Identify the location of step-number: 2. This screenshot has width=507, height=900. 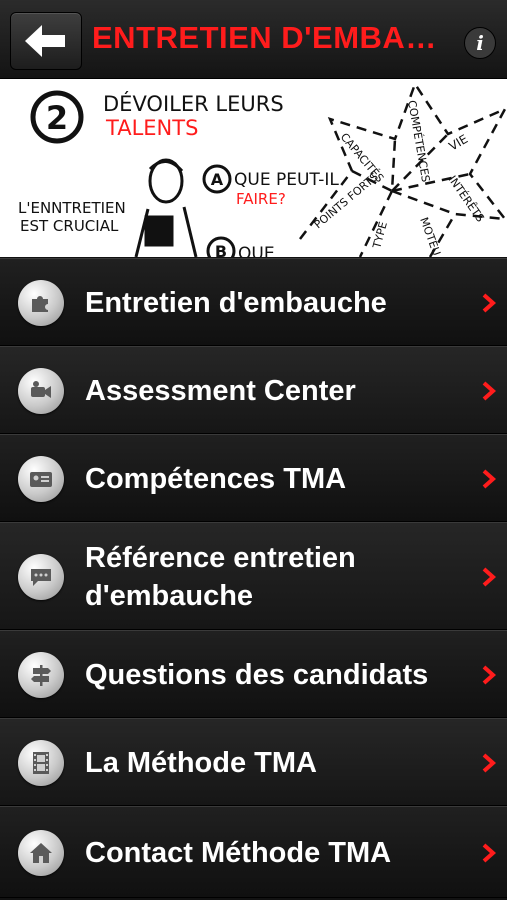
(57, 118).